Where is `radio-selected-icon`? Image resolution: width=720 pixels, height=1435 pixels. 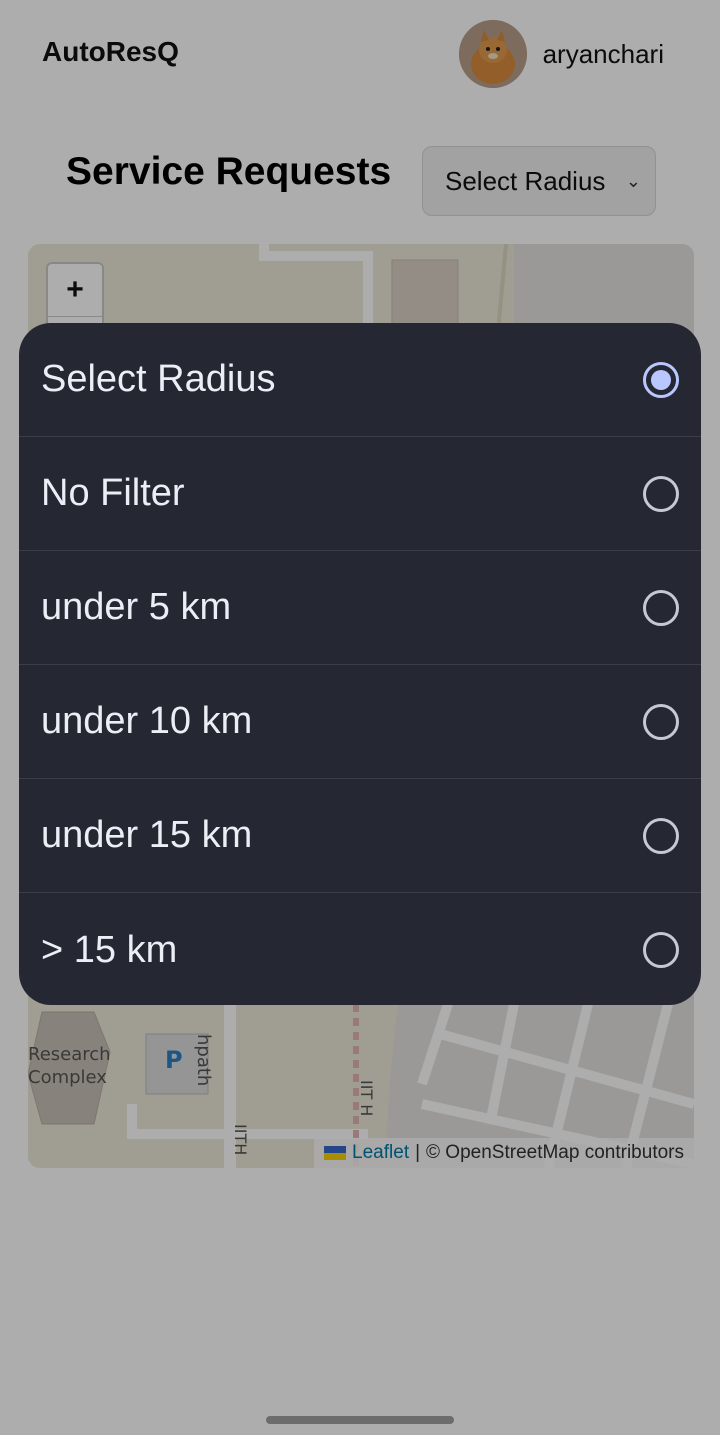
radio-selected-icon is located at coordinates (661, 379).